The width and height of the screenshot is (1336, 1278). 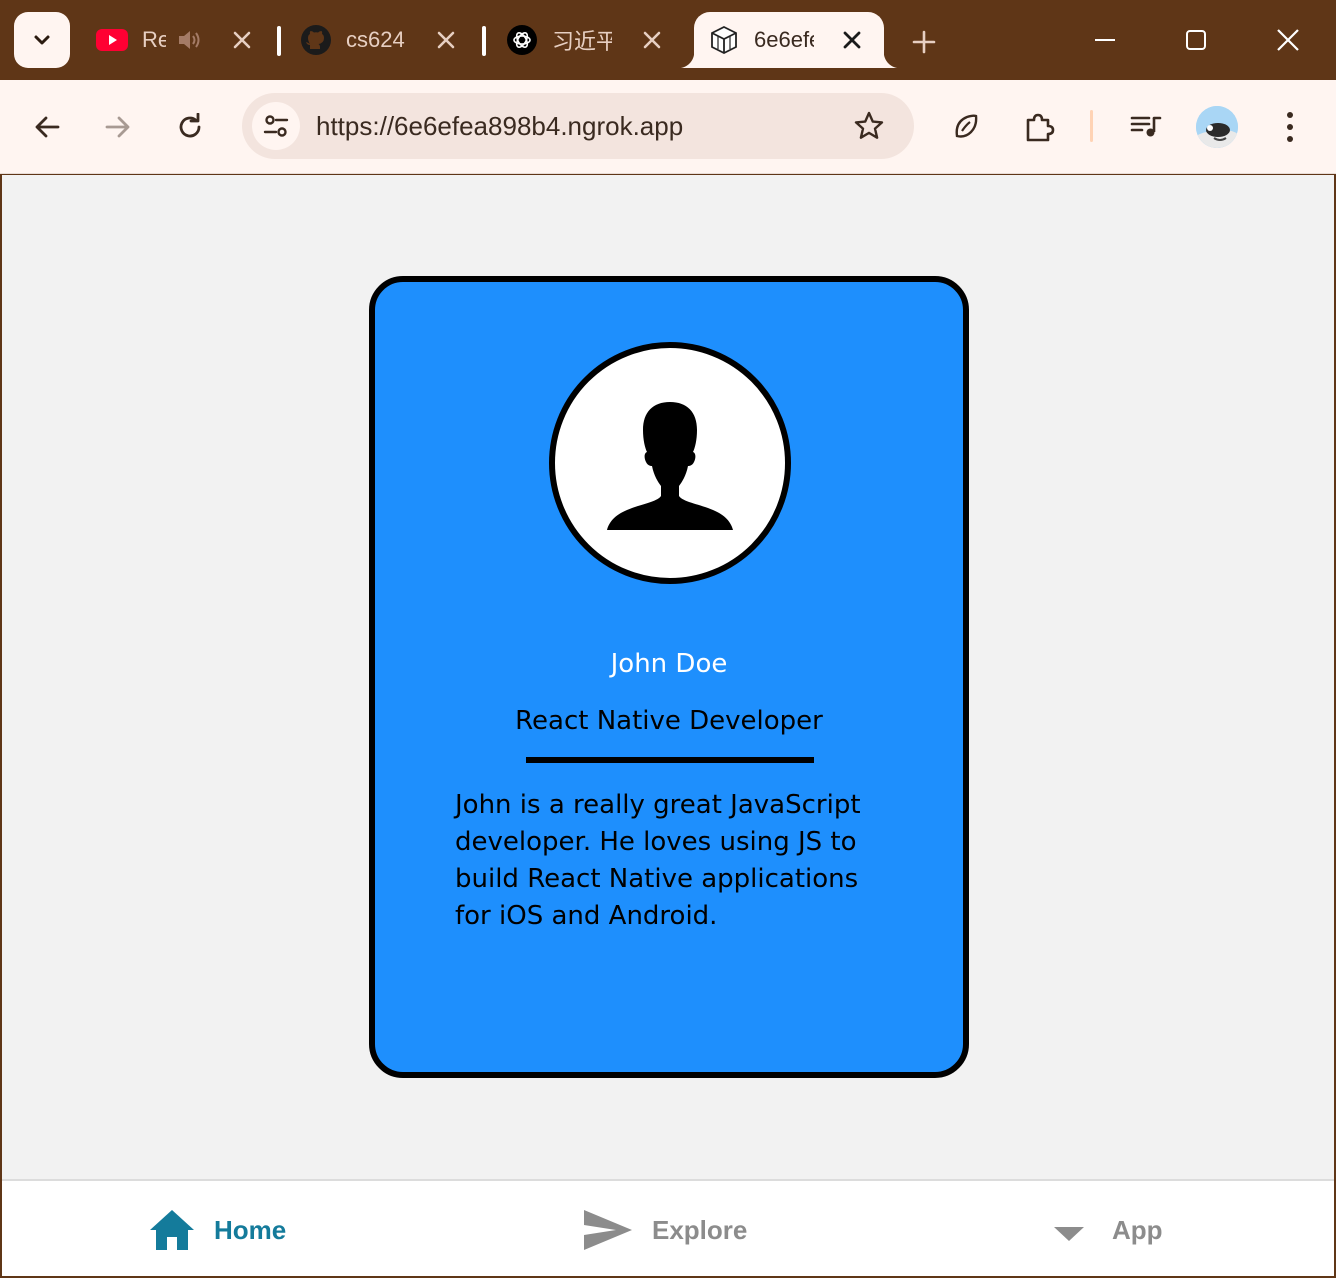 What do you see at coordinates (1069, 1234) in the screenshot?
I see `caret-down-icon` at bounding box center [1069, 1234].